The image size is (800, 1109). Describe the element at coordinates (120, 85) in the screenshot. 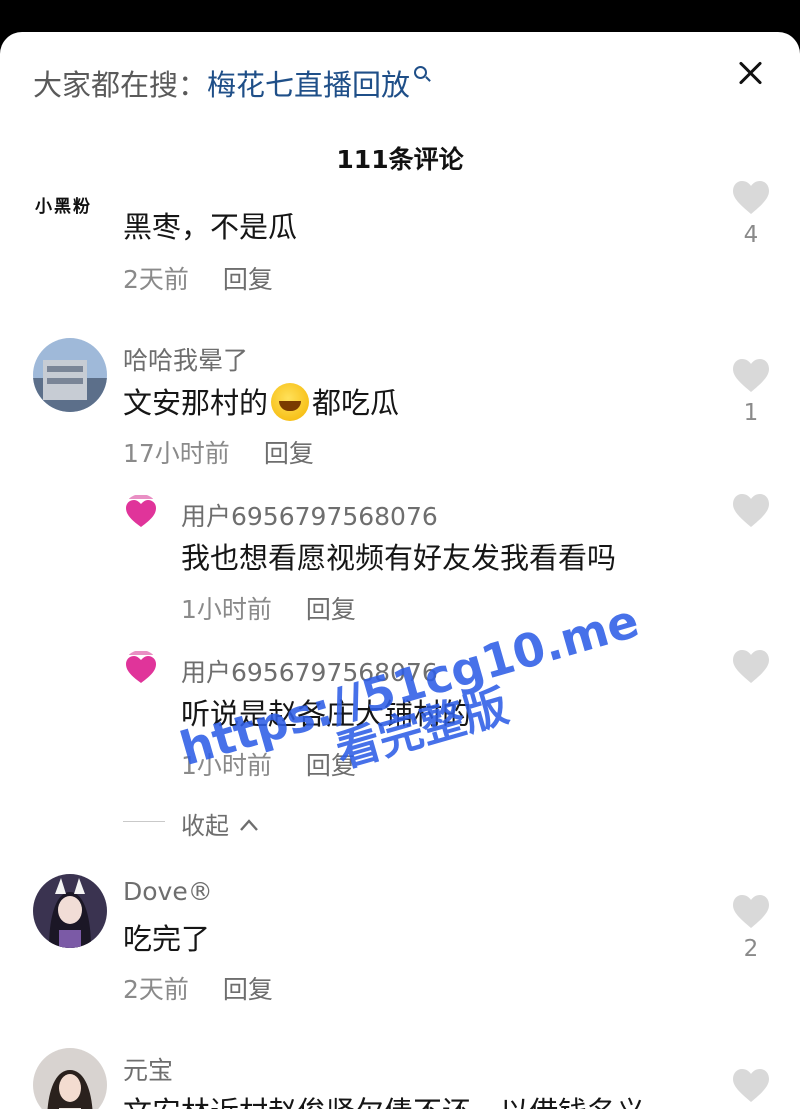

I see `search-prefix: 大家都在搜：` at that location.